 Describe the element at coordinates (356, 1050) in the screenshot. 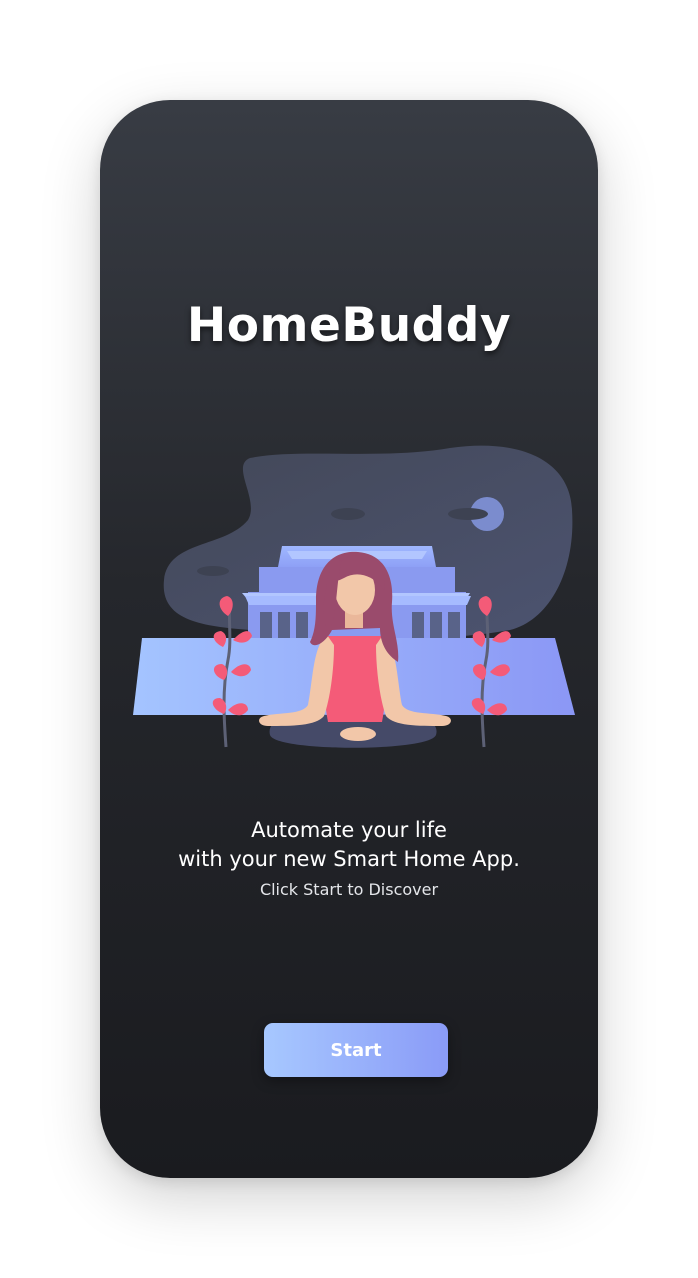

I see `start-button: Start` at that location.